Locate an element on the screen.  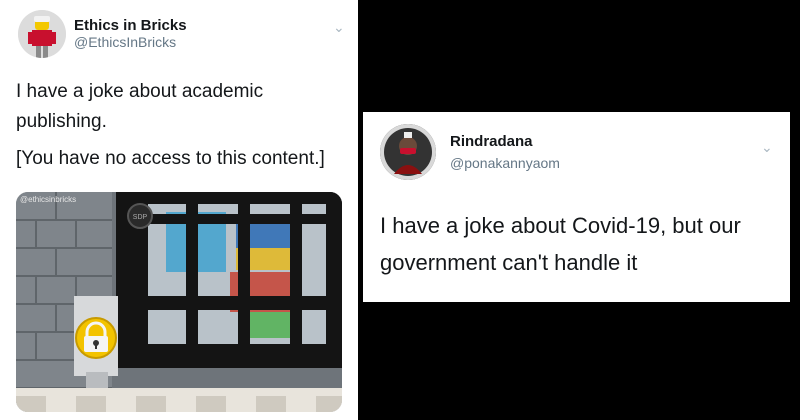
masked-person-avatar-icon is located at coordinates (408, 152).